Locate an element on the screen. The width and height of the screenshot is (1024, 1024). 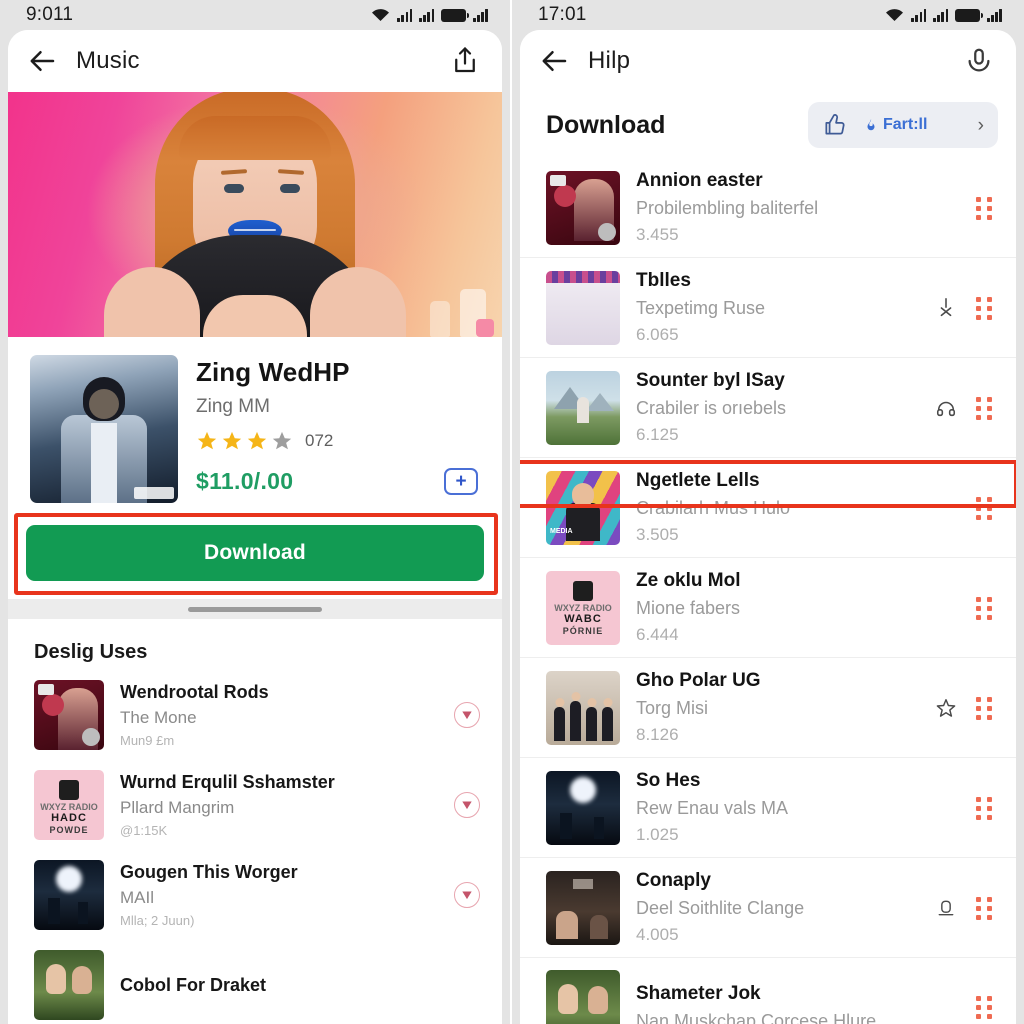
headphones-glyph is located at coordinates (946, 408).